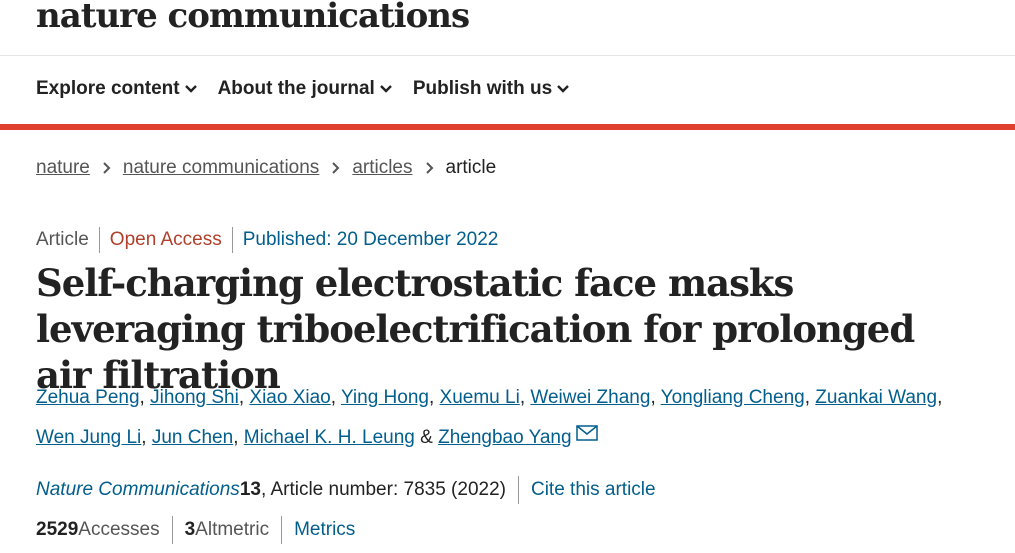  Describe the element at coordinates (296, 88) in the screenshot. I see `nav-about-label: About the journal` at that location.